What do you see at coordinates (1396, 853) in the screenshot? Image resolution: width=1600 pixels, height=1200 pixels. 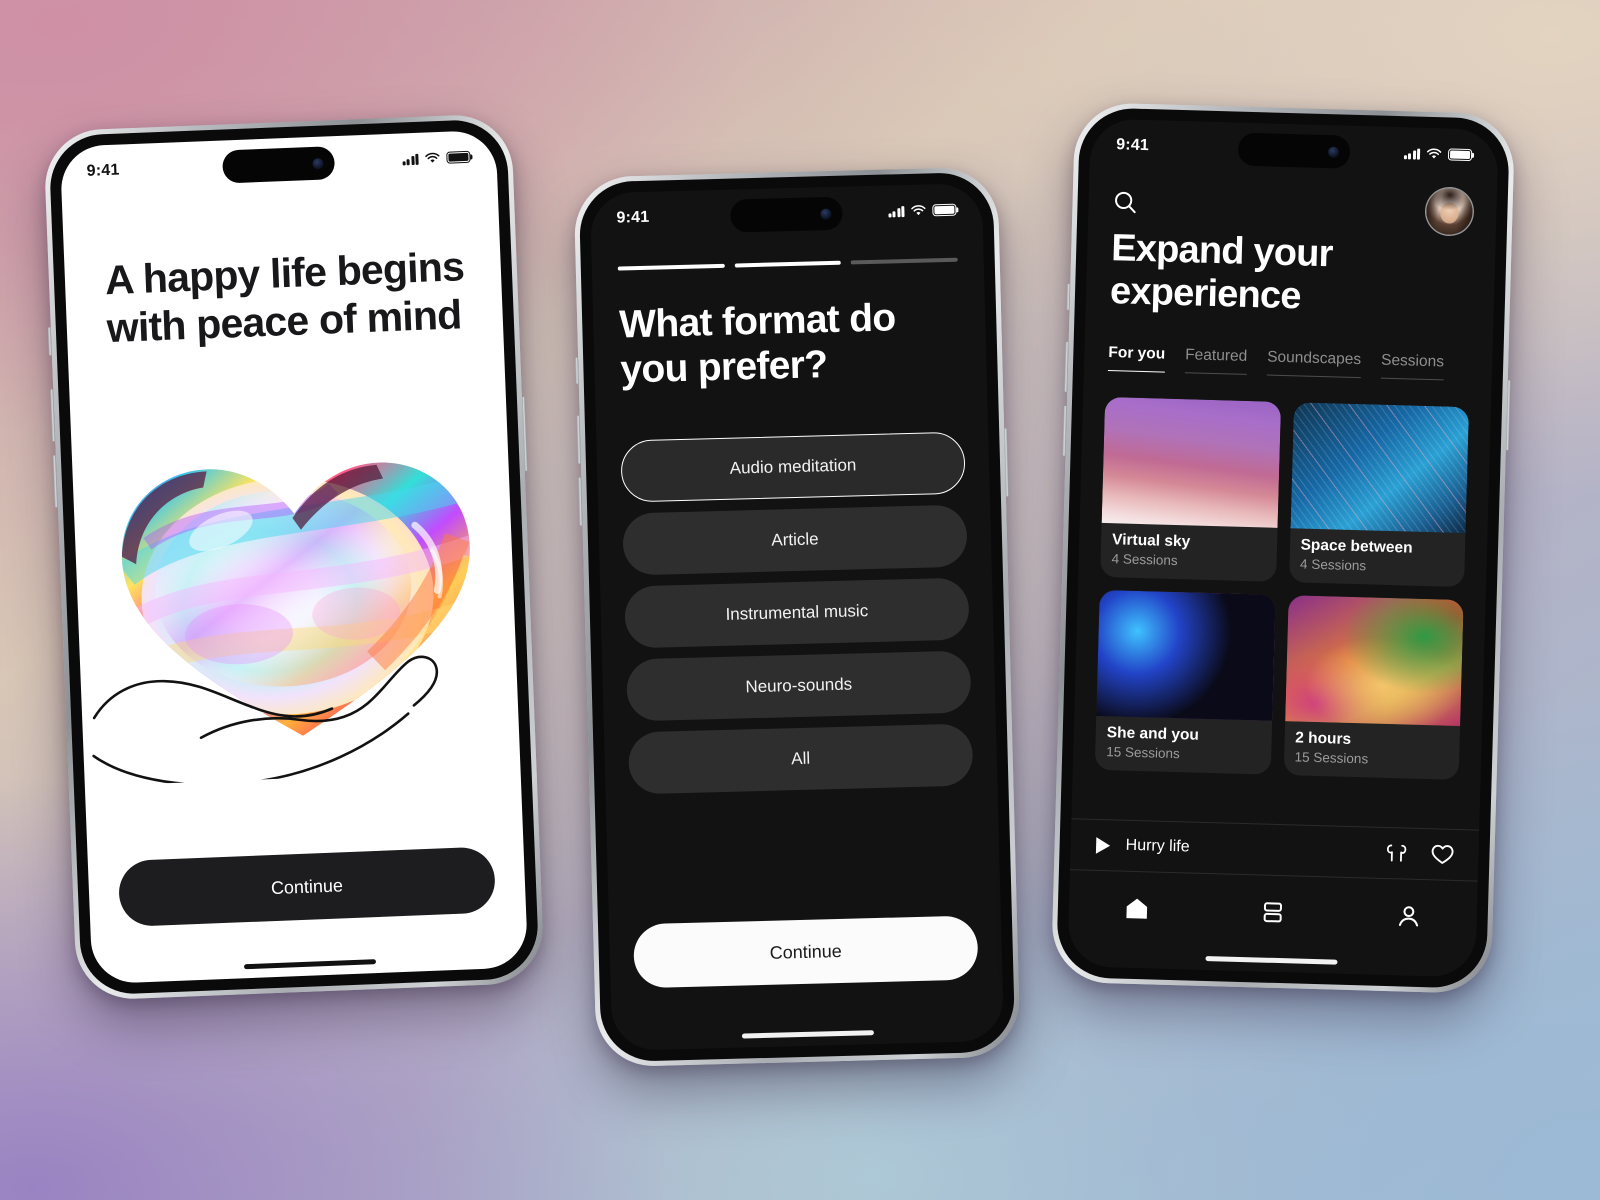 I see `airpods-icon` at bounding box center [1396, 853].